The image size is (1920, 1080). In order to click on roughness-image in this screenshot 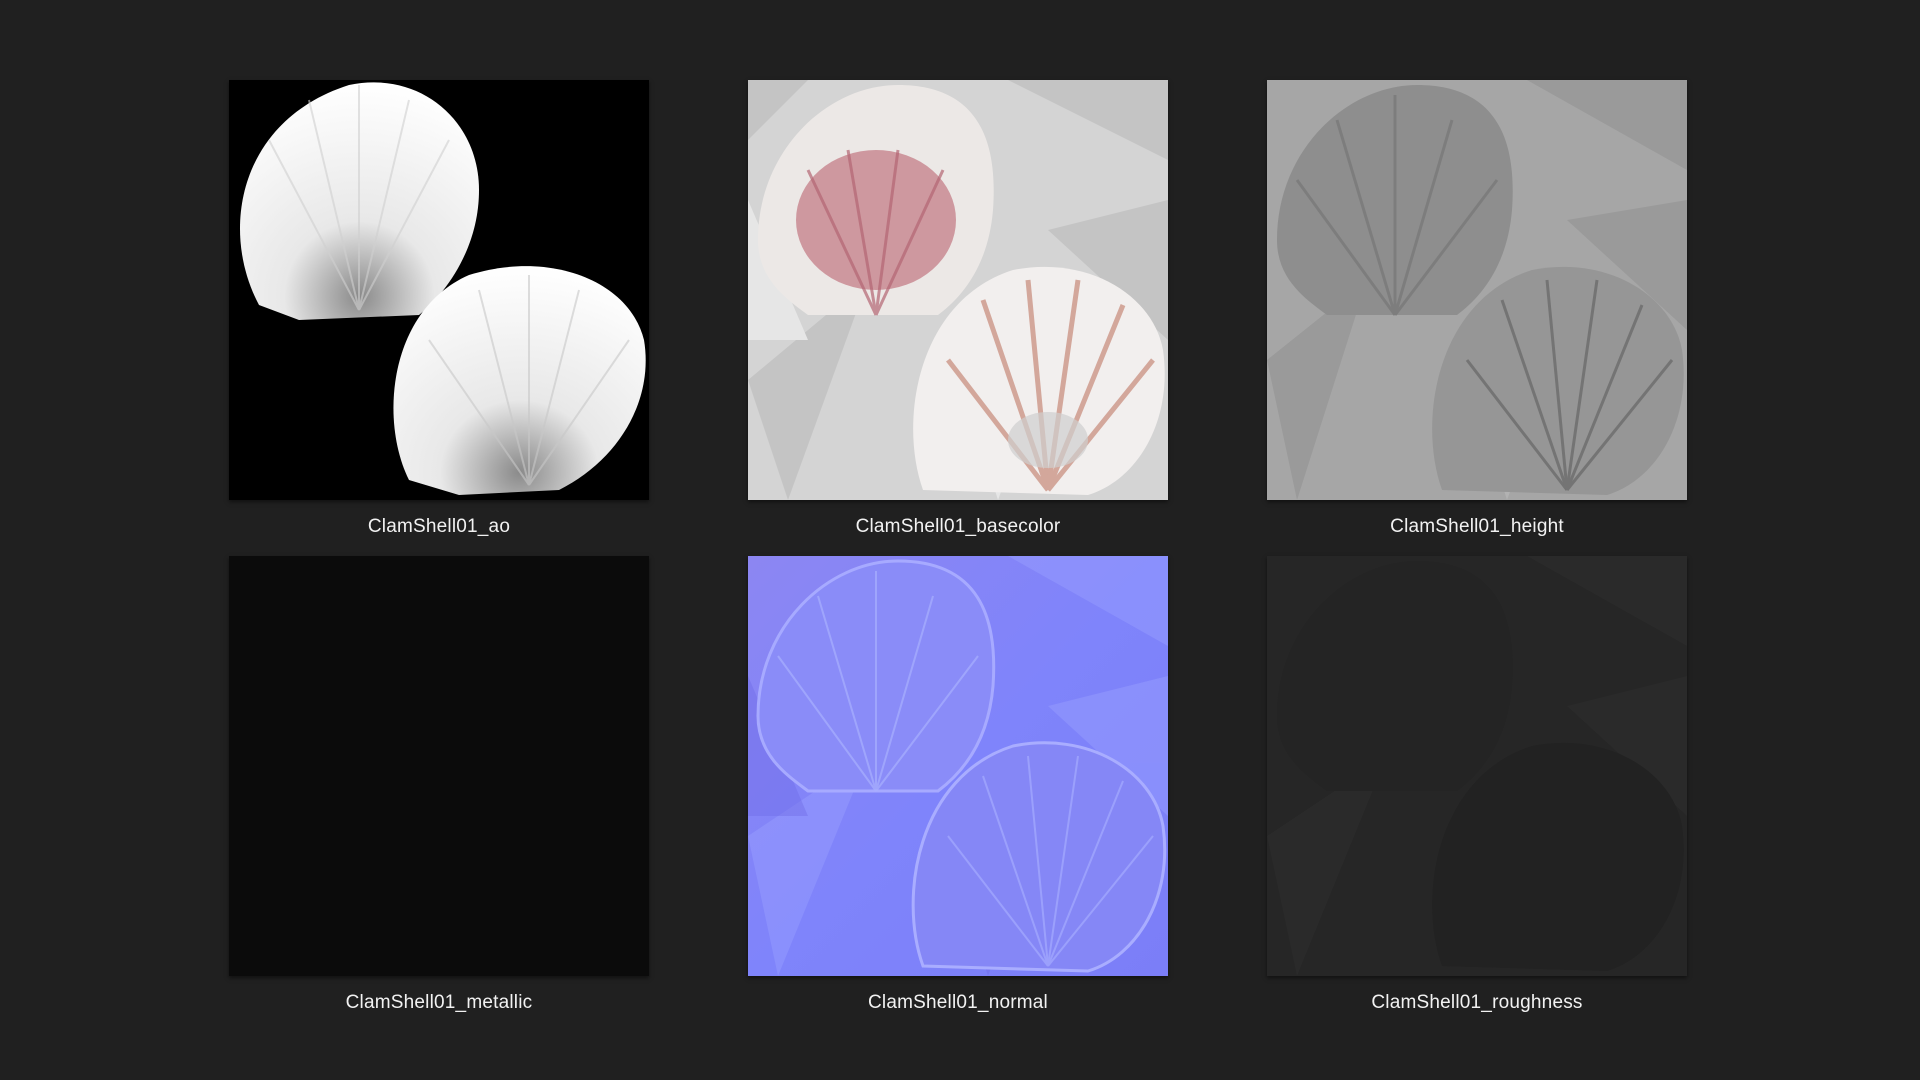, I will do `click(1477, 766)`.